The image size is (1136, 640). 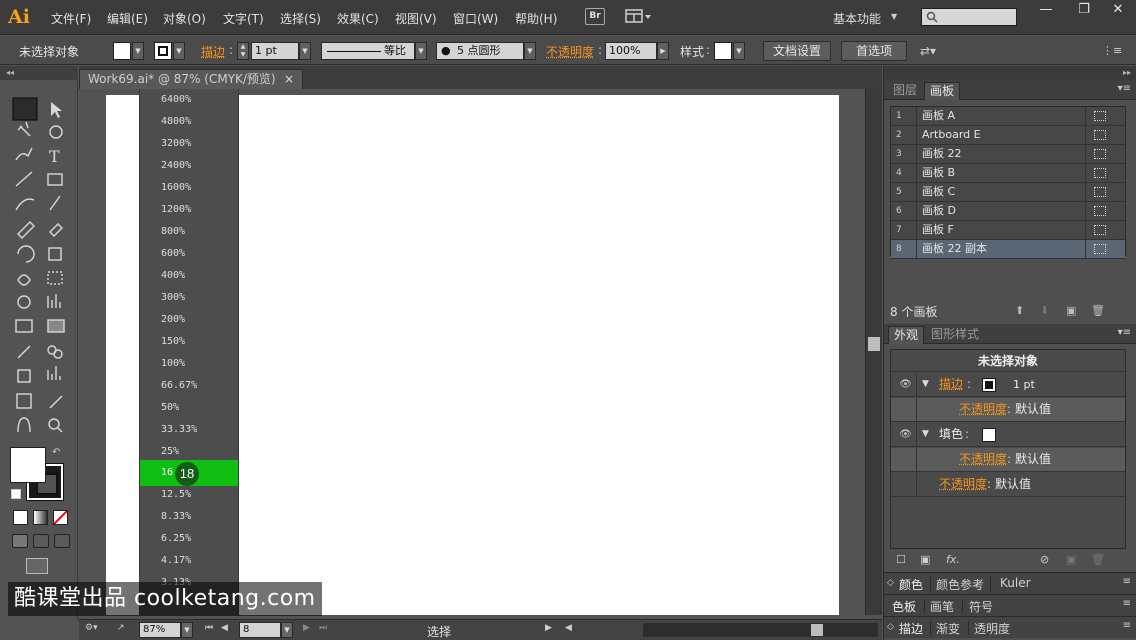 What do you see at coordinates (275, 51) in the screenshot?
I see `stroke-weight-field: 1 pt` at bounding box center [275, 51].